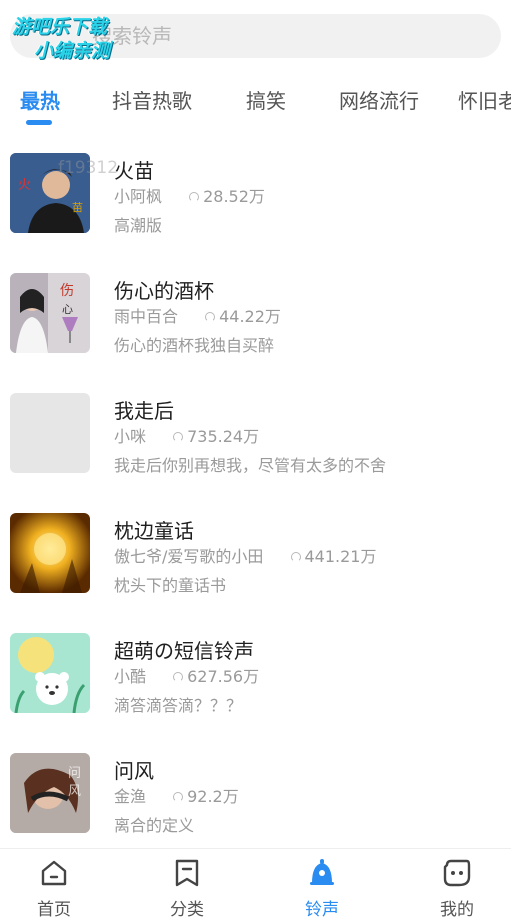 The image size is (511, 920). I want to click on song-meta: 小阿枫 28.52万, so click(189, 195).